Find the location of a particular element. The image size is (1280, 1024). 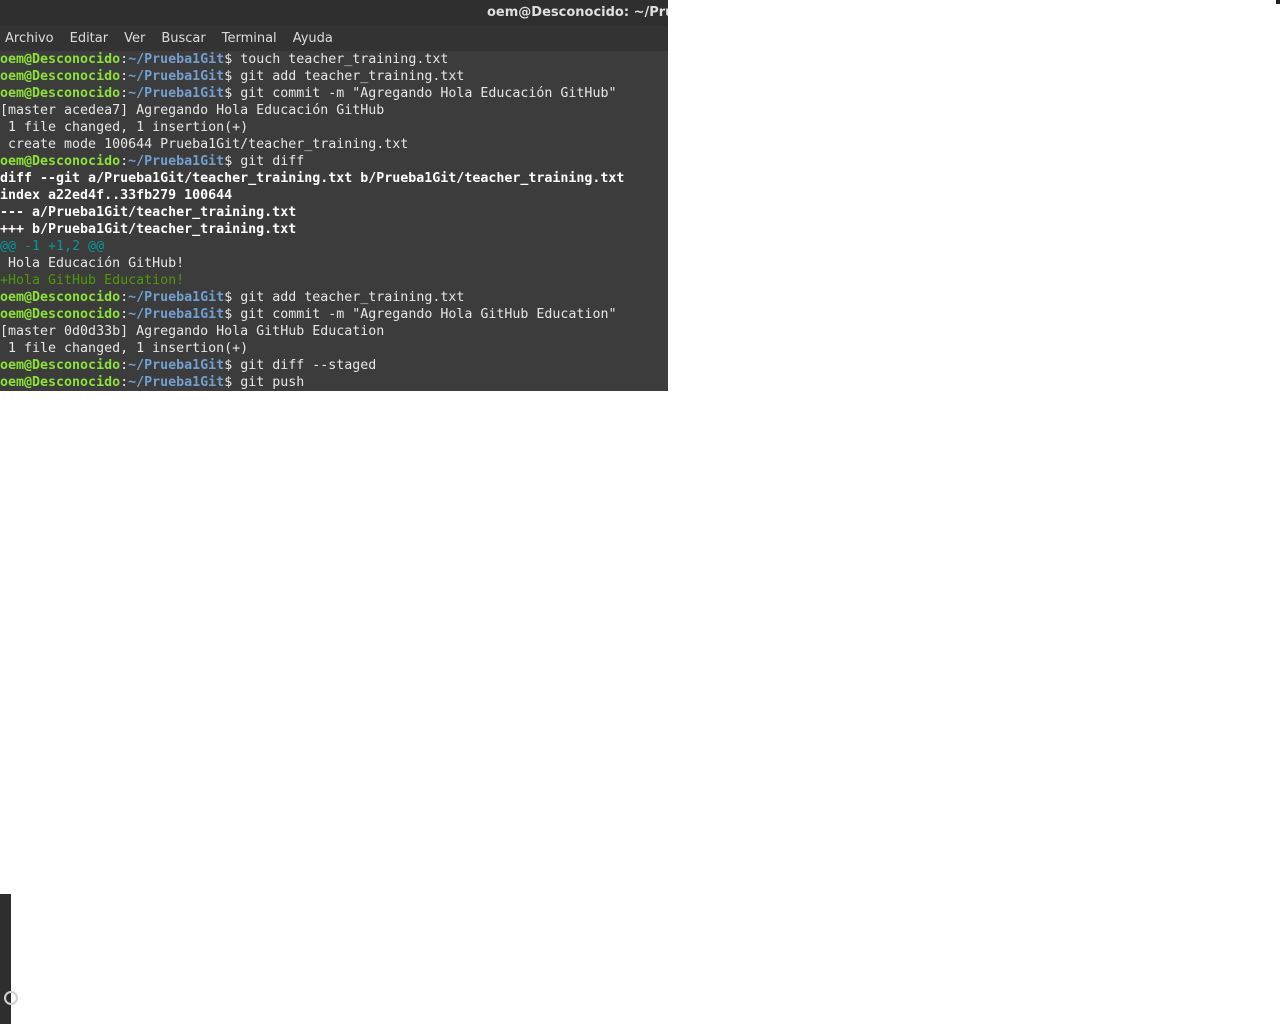

terminal-line: oem@Desconocido:~/Prueba1Git$ git push is located at coordinates (334, 382).